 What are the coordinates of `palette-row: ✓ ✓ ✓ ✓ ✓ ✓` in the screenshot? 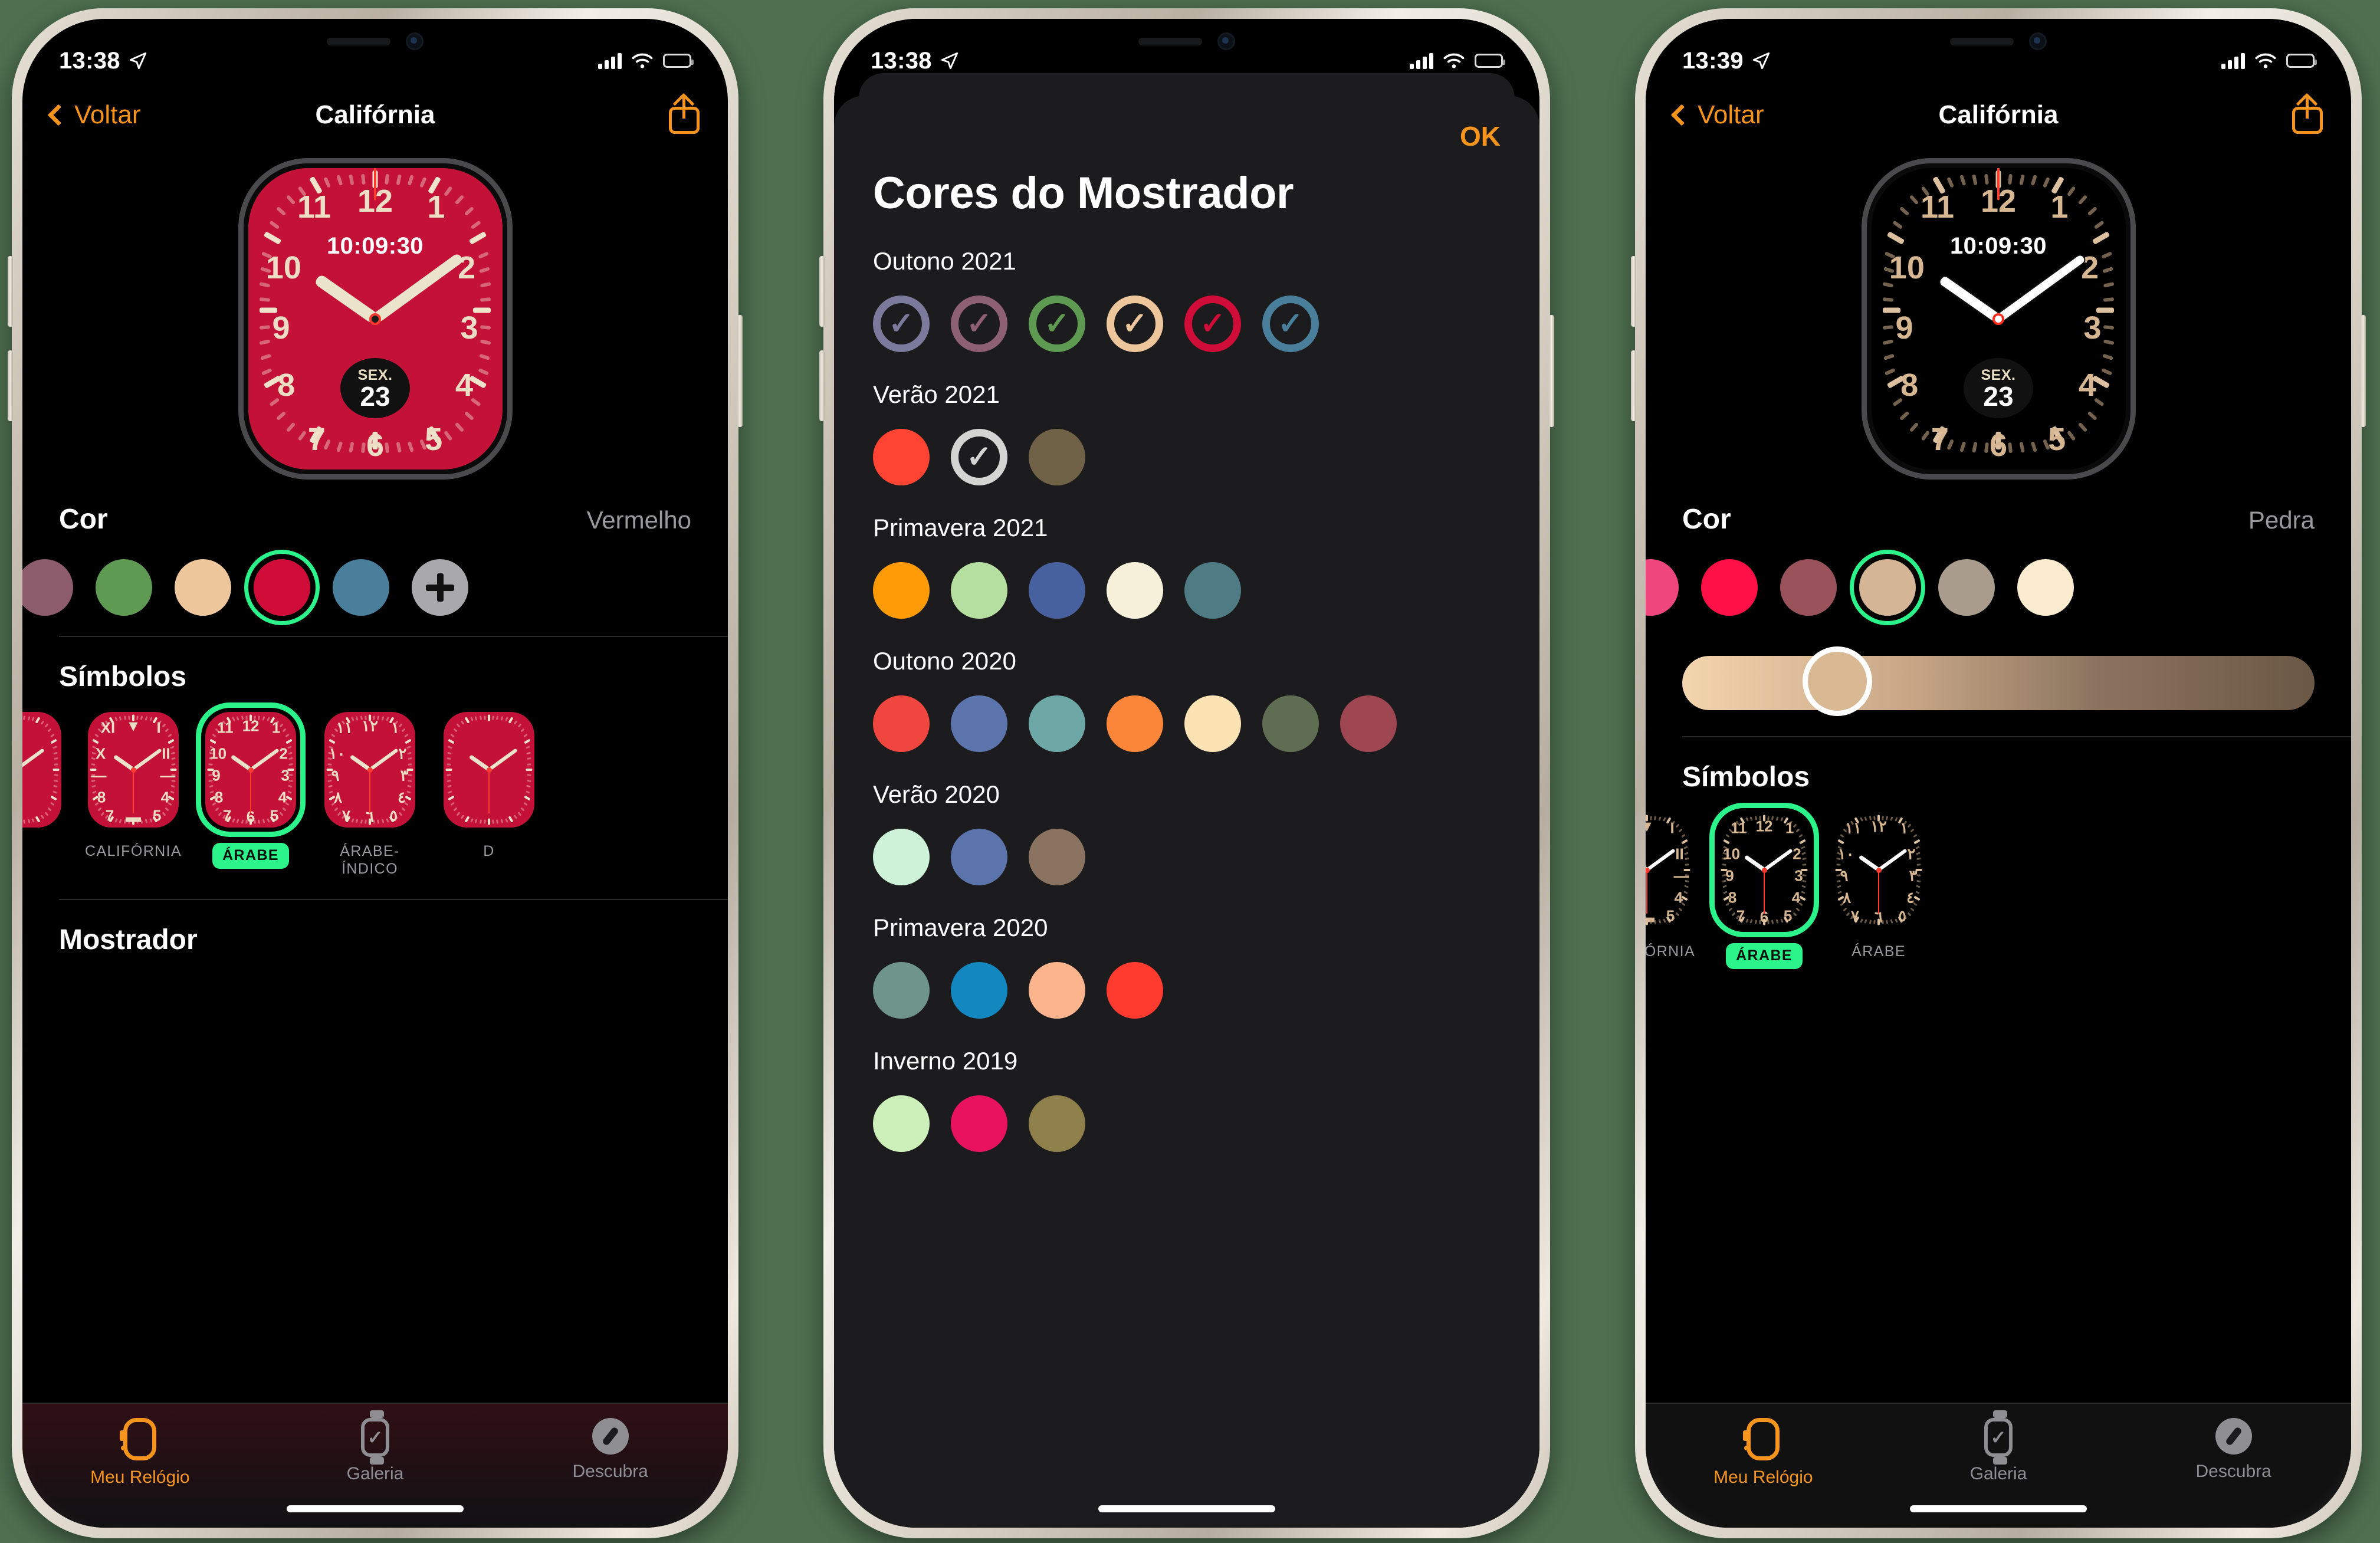 It's located at (1206, 324).